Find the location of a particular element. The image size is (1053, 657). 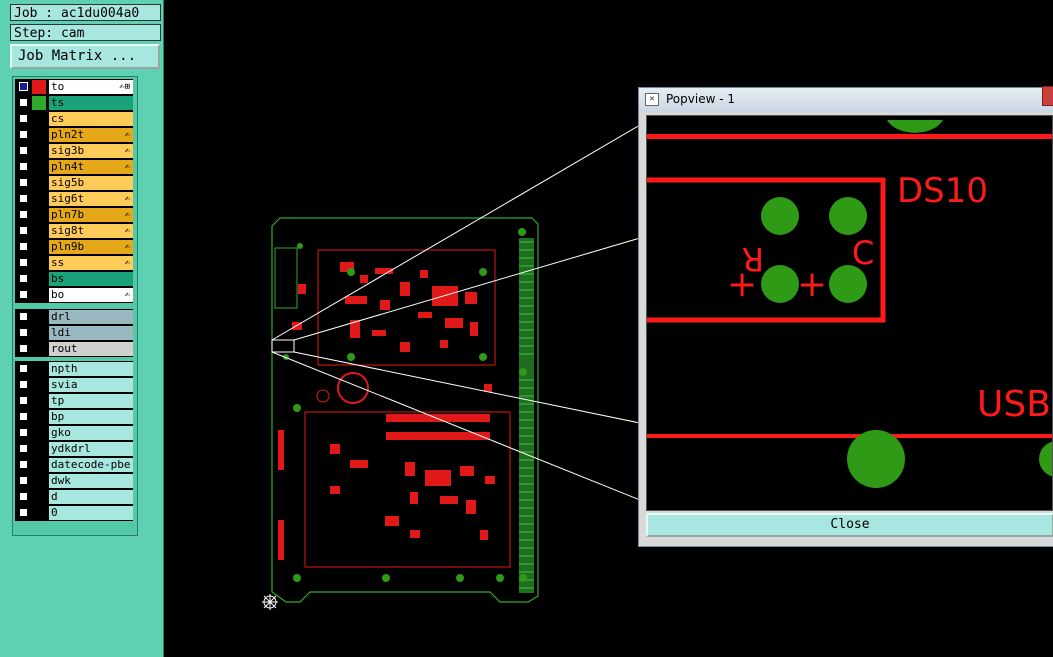

pad-top is located at coordinates (915, 126).